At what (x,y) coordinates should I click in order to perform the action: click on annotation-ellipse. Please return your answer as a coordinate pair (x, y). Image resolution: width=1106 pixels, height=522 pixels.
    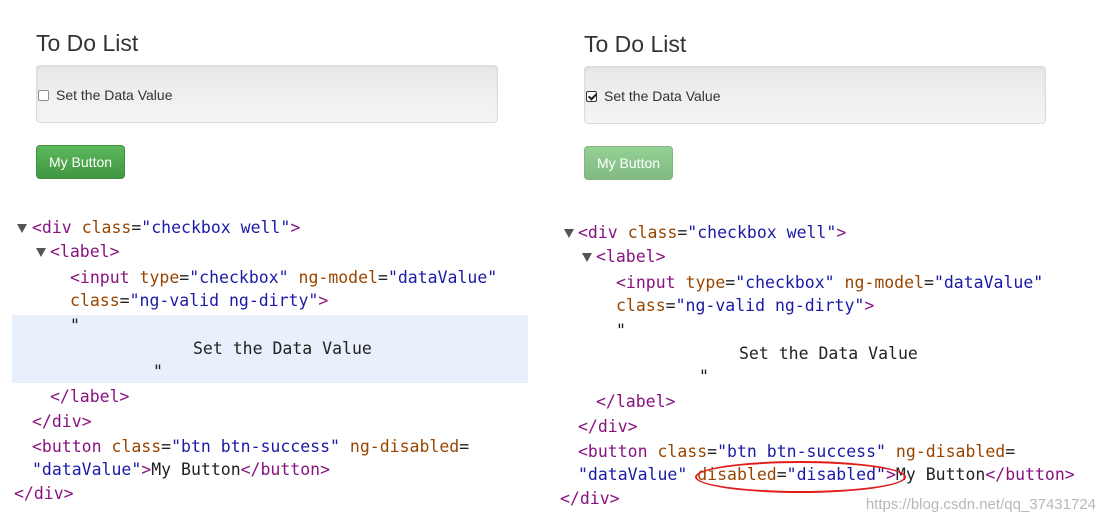
    Looking at the image, I should click on (800, 477).